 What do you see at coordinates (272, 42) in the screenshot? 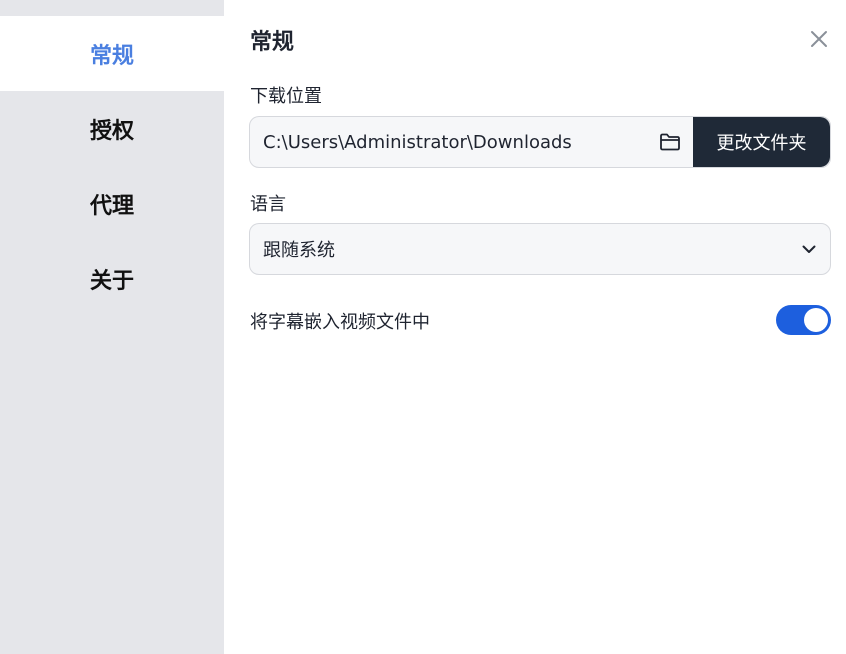
I see `page-title: 常规` at bounding box center [272, 42].